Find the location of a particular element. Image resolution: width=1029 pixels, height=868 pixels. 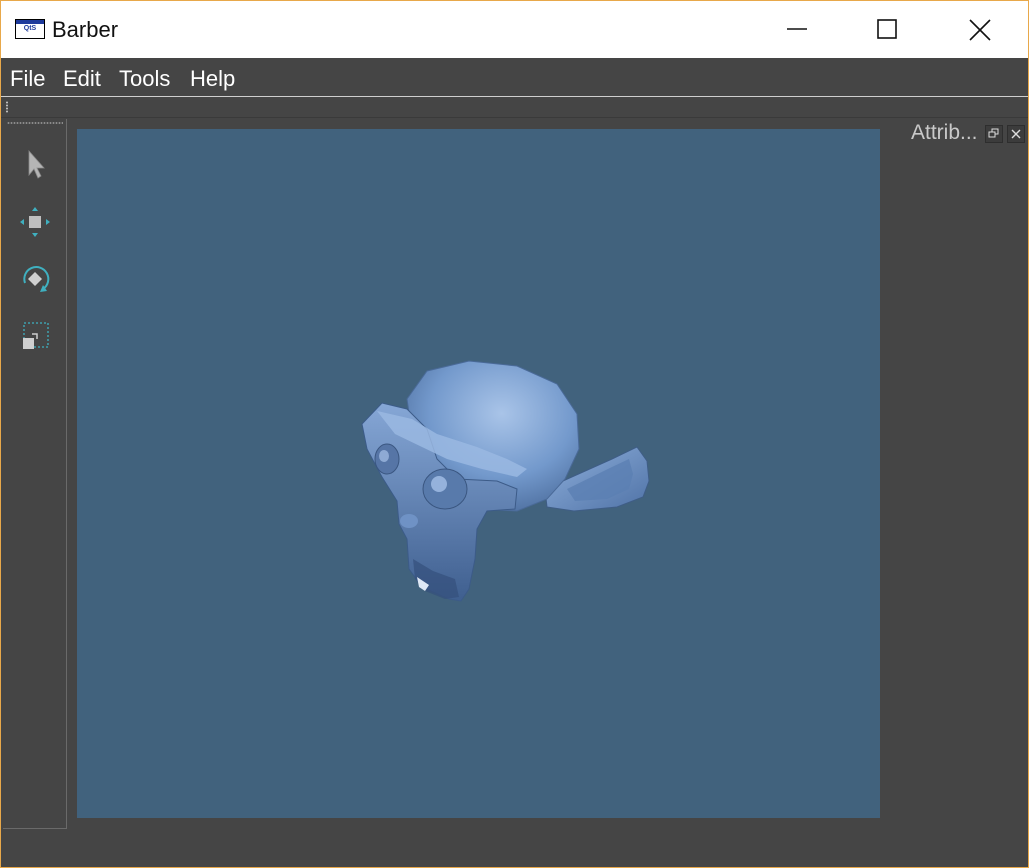

menu-bar: File Edit Tools Help is located at coordinates (514, 77).